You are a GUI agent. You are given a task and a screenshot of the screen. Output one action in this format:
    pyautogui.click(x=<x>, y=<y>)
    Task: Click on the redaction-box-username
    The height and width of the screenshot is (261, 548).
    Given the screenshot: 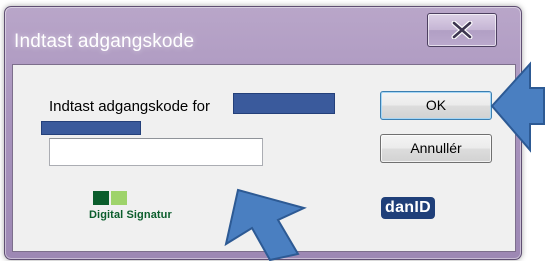 What is the action you would take?
    pyautogui.click(x=284, y=103)
    